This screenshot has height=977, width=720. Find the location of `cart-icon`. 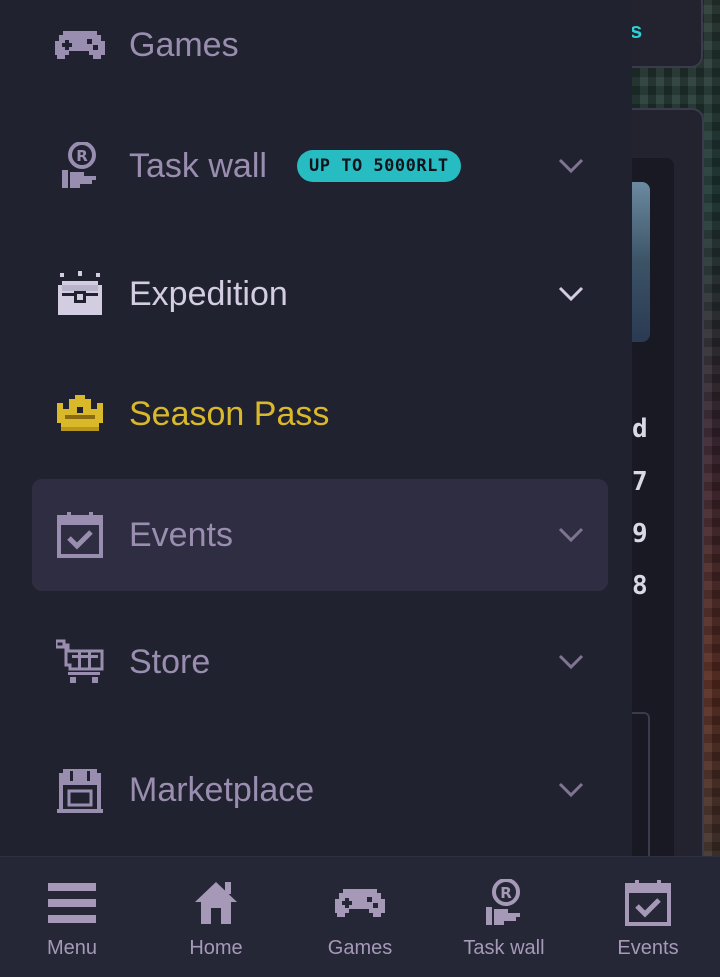

cart-icon is located at coordinates (80, 662).